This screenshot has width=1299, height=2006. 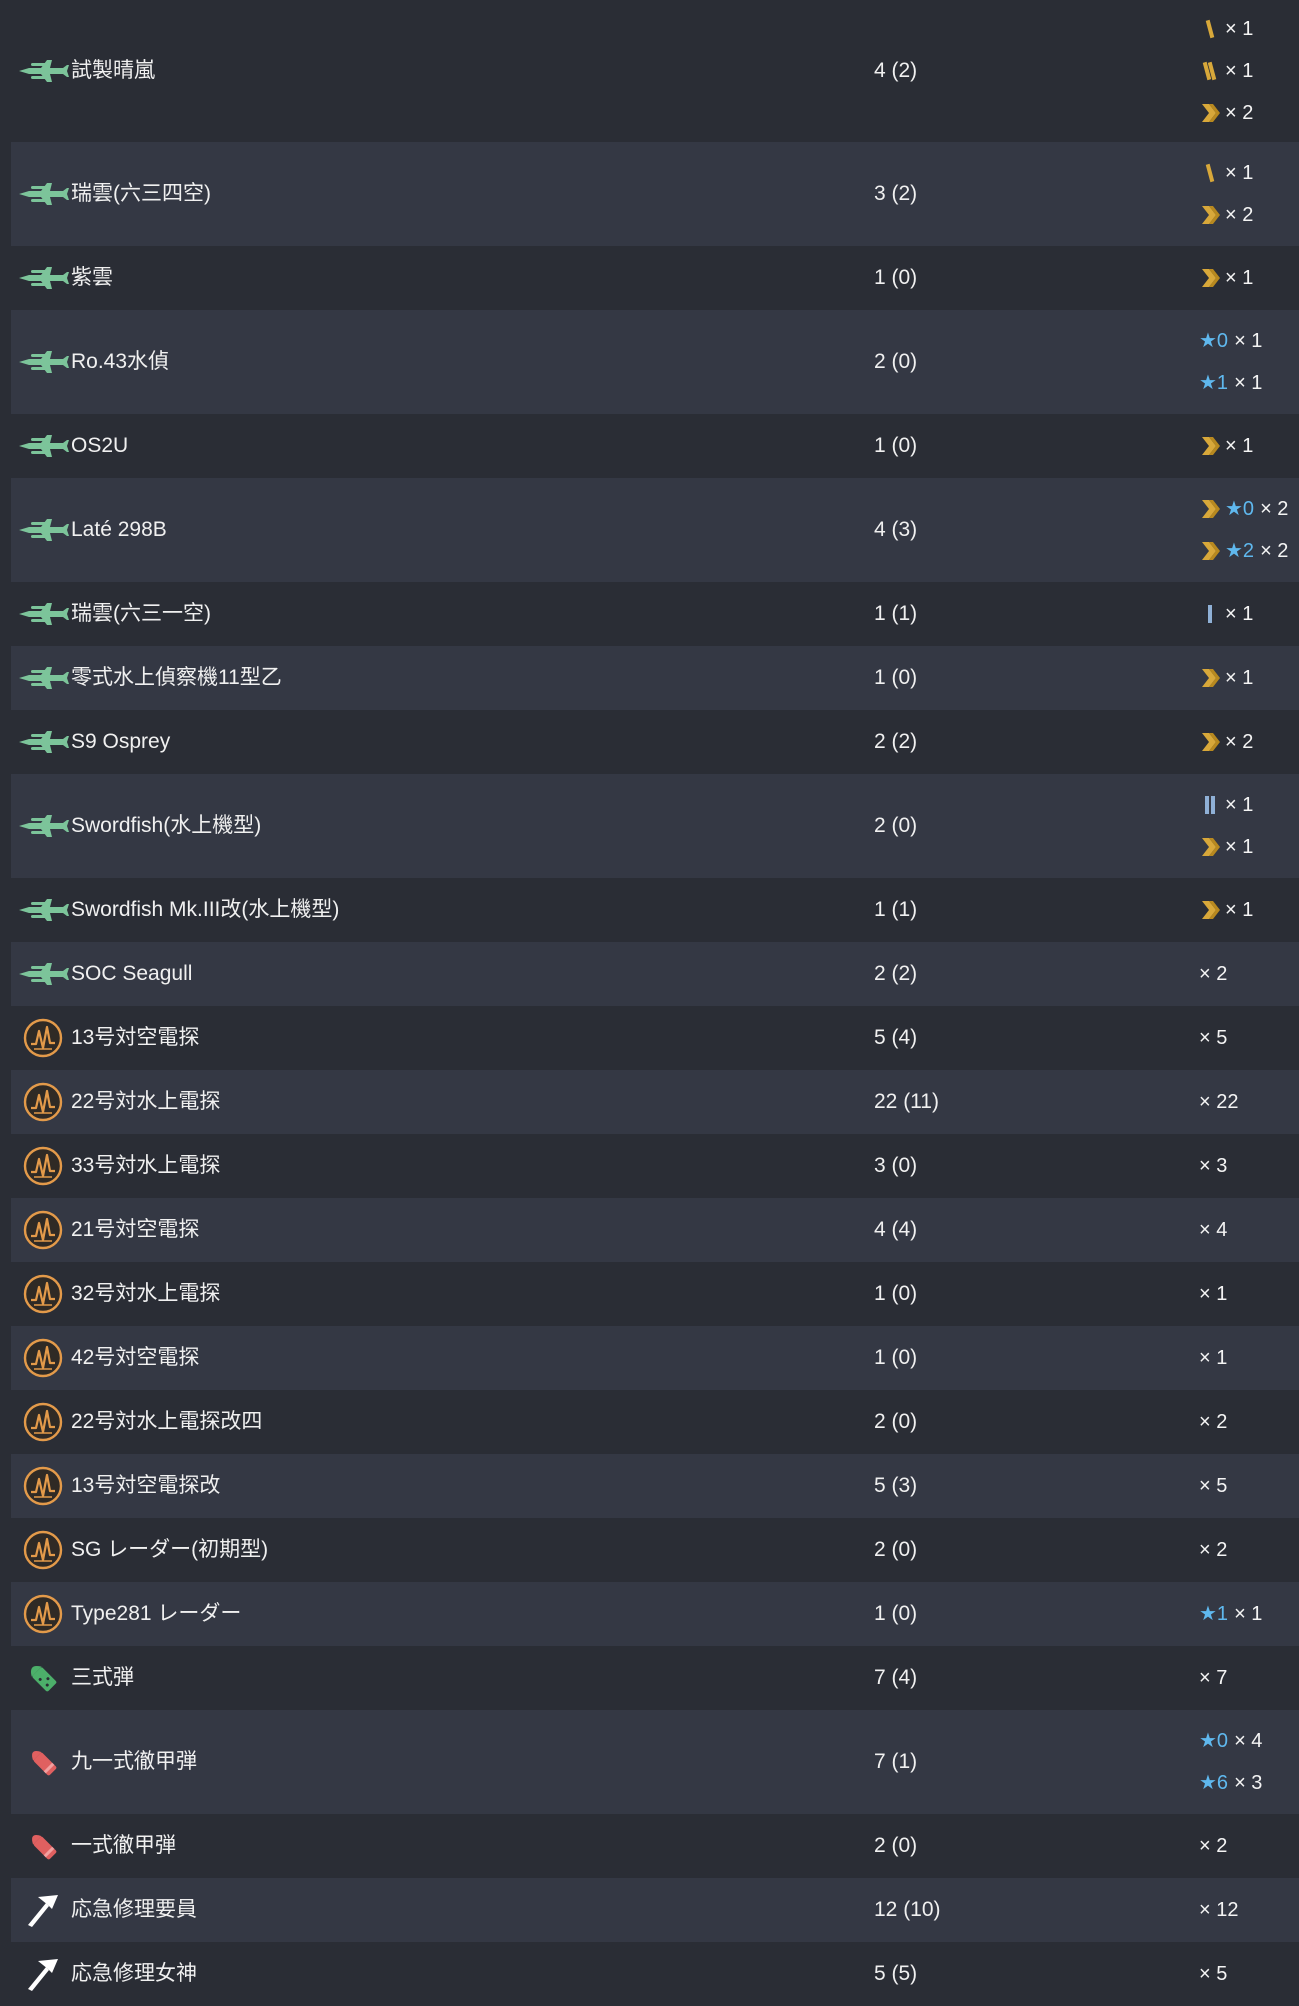 What do you see at coordinates (1219, 1102) in the screenshot?
I see `multiplier: × 22` at bounding box center [1219, 1102].